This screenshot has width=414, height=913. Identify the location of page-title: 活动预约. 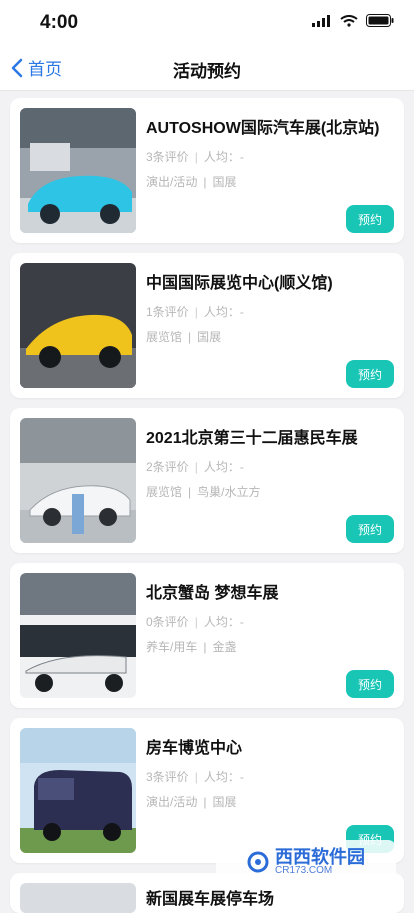
(207, 71).